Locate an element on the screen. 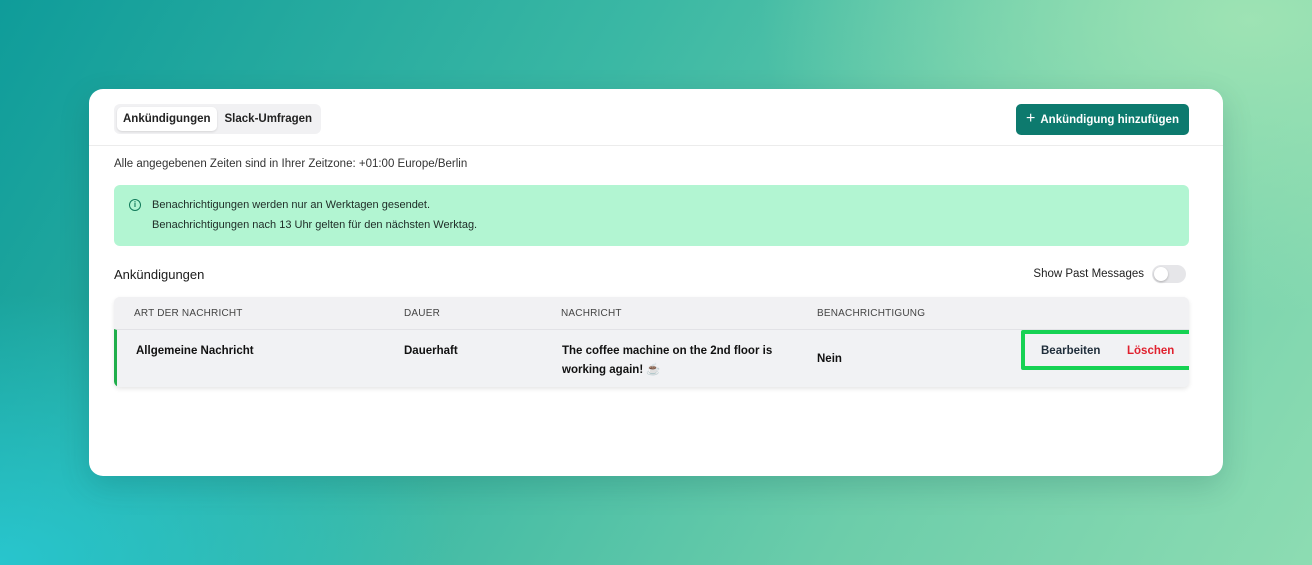 This screenshot has height=565, width=1312. show-past-messages: Show Past Messages is located at coordinates (1109, 274).